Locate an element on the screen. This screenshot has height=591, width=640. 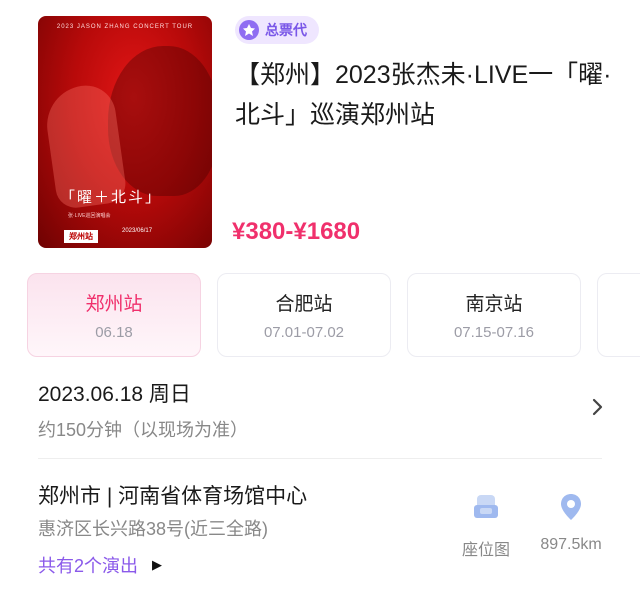
city-tab-nanjing: 南京站 07.15-07.16 is located at coordinates (494, 315).